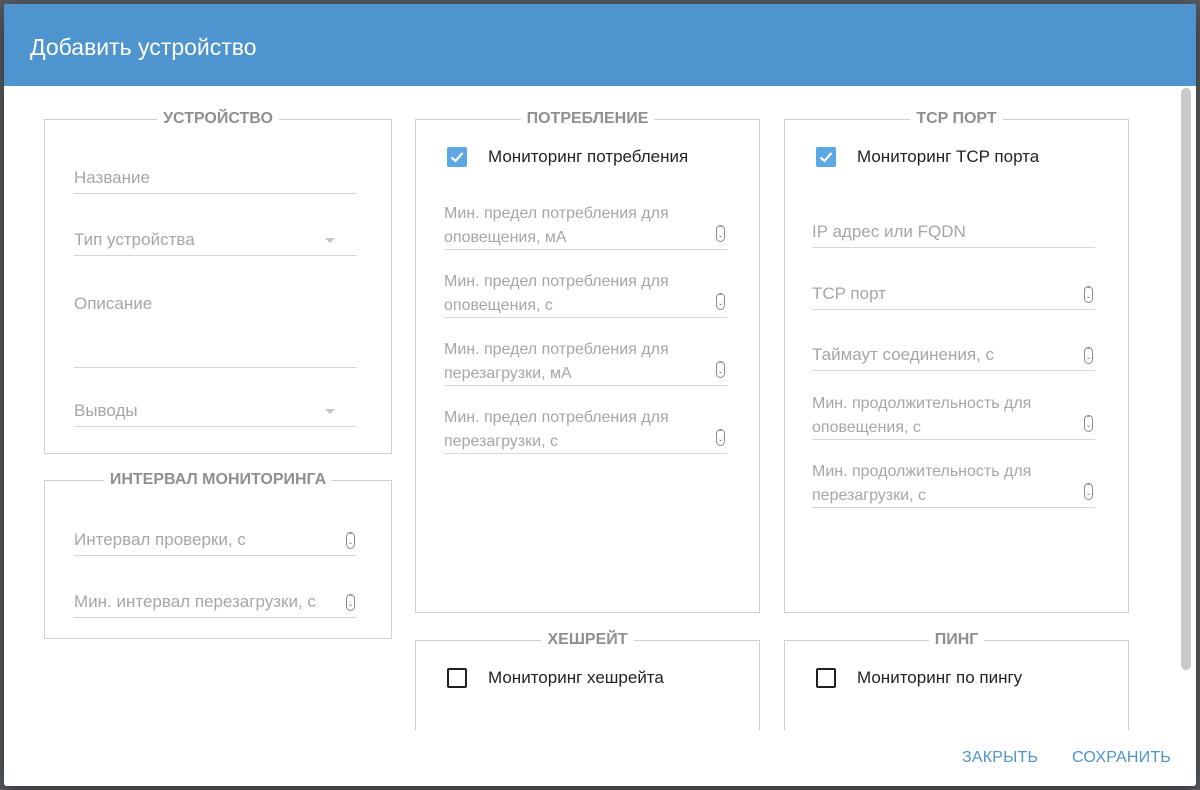 The width and height of the screenshot is (1200, 790). What do you see at coordinates (956, 118) in the screenshot?
I see `tcp-panel-legend: TCP ПОРТ` at bounding box center [956, 118].